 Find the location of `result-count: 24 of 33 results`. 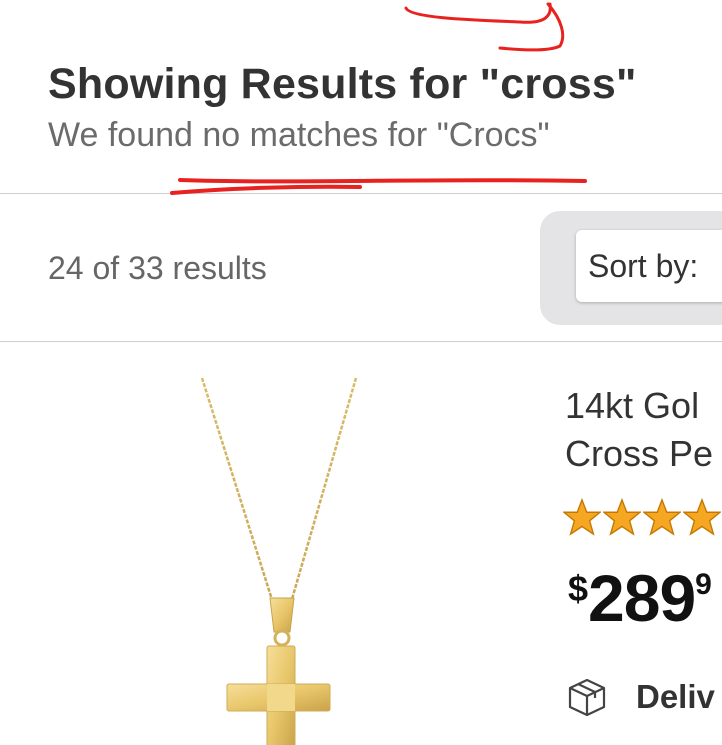

result-count: 24 of 33 results is located at coordinates (157, 268).